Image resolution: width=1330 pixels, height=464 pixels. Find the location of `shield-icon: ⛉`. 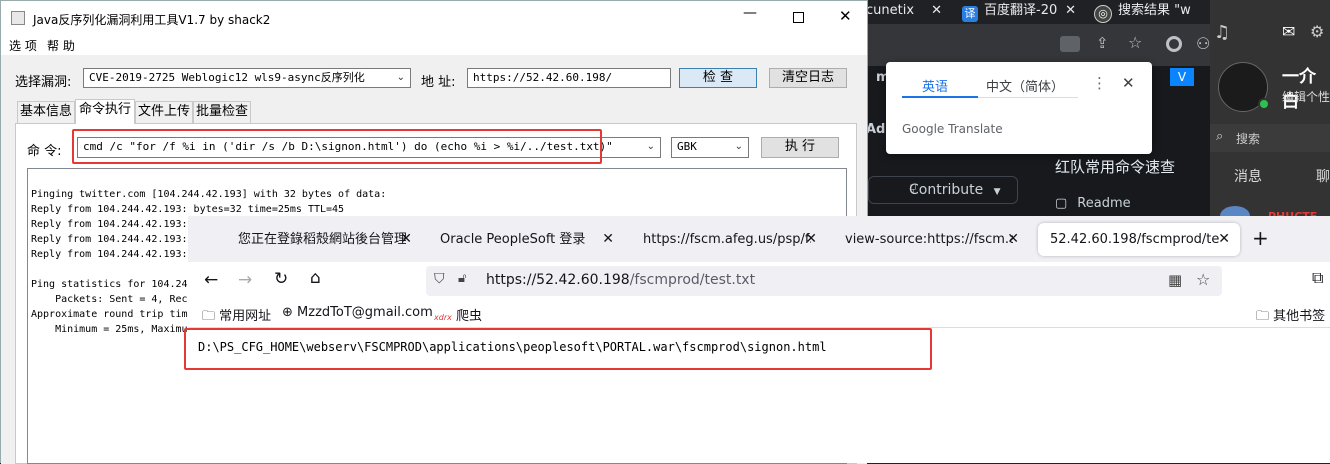

shield-icon: ⛉ is located at coordinates (439, 279).